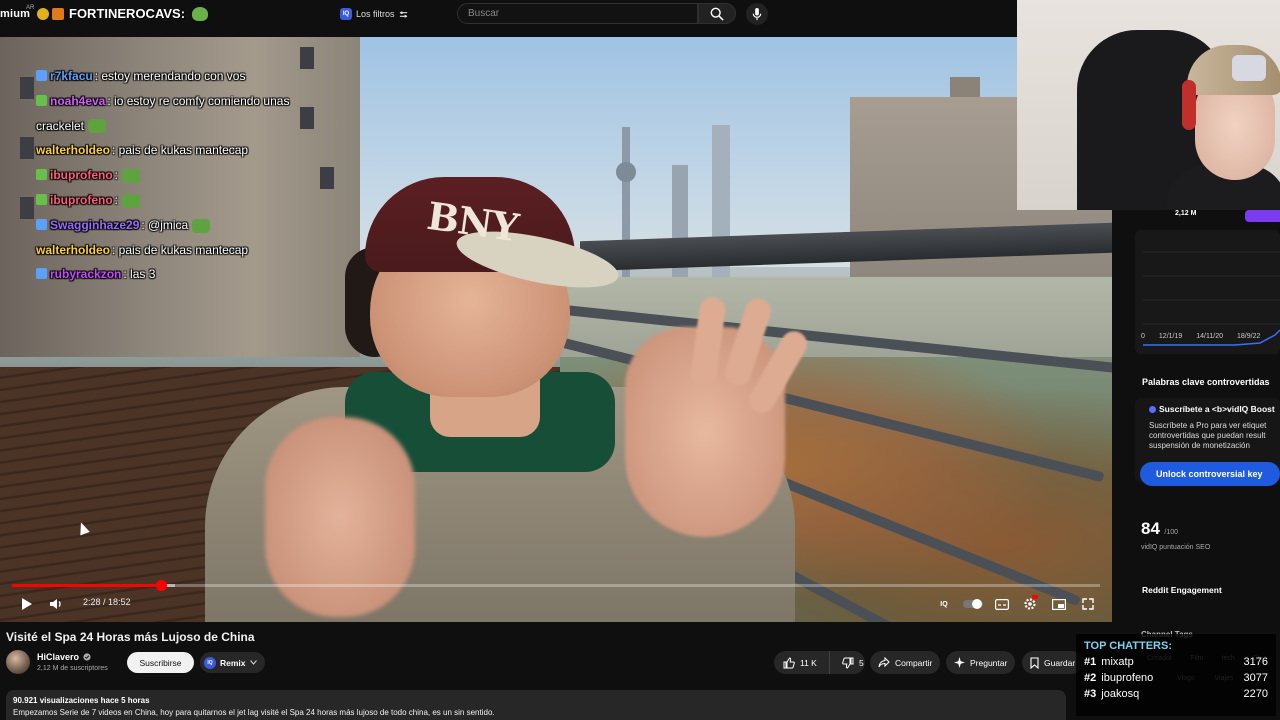 The height and width of the screenshot is (720, 1280). What do you see at coordinates (139, 274) in the screenshot?
I see `chat-text: : las 3` at bounding box center [139, 274].